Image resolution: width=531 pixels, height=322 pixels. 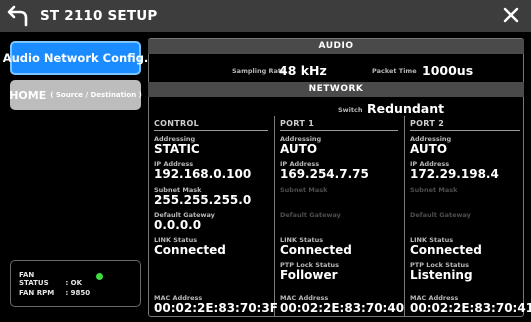 I want to click on network-header: NETWORK, so click(x=336, y=89).